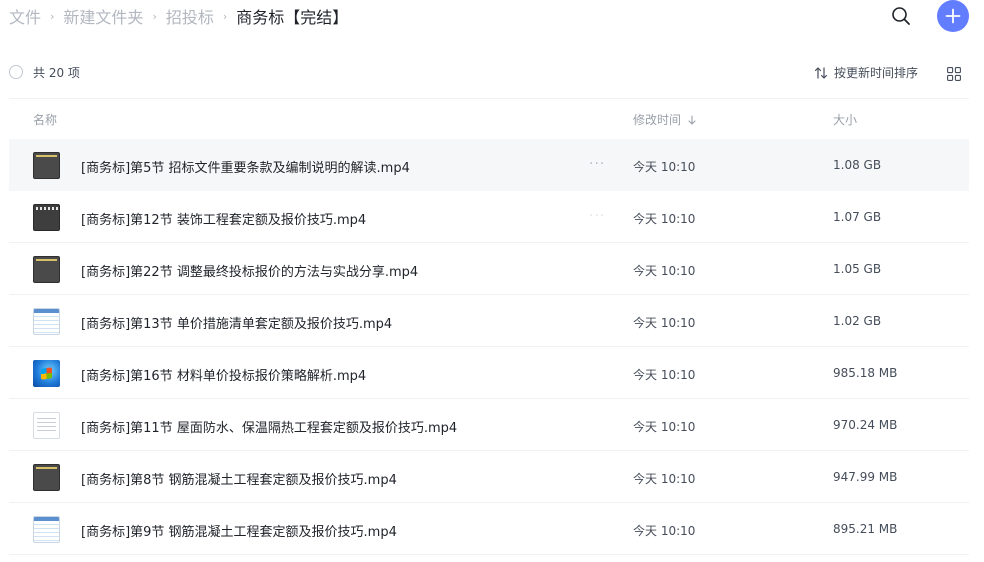 This screenshot has height=562, width=984. What do you see at coordinates (292, 17) in the screenshot?
I see `breadcrumb-current-folder: 商务标【完结】` at bounding box center [292, 17].